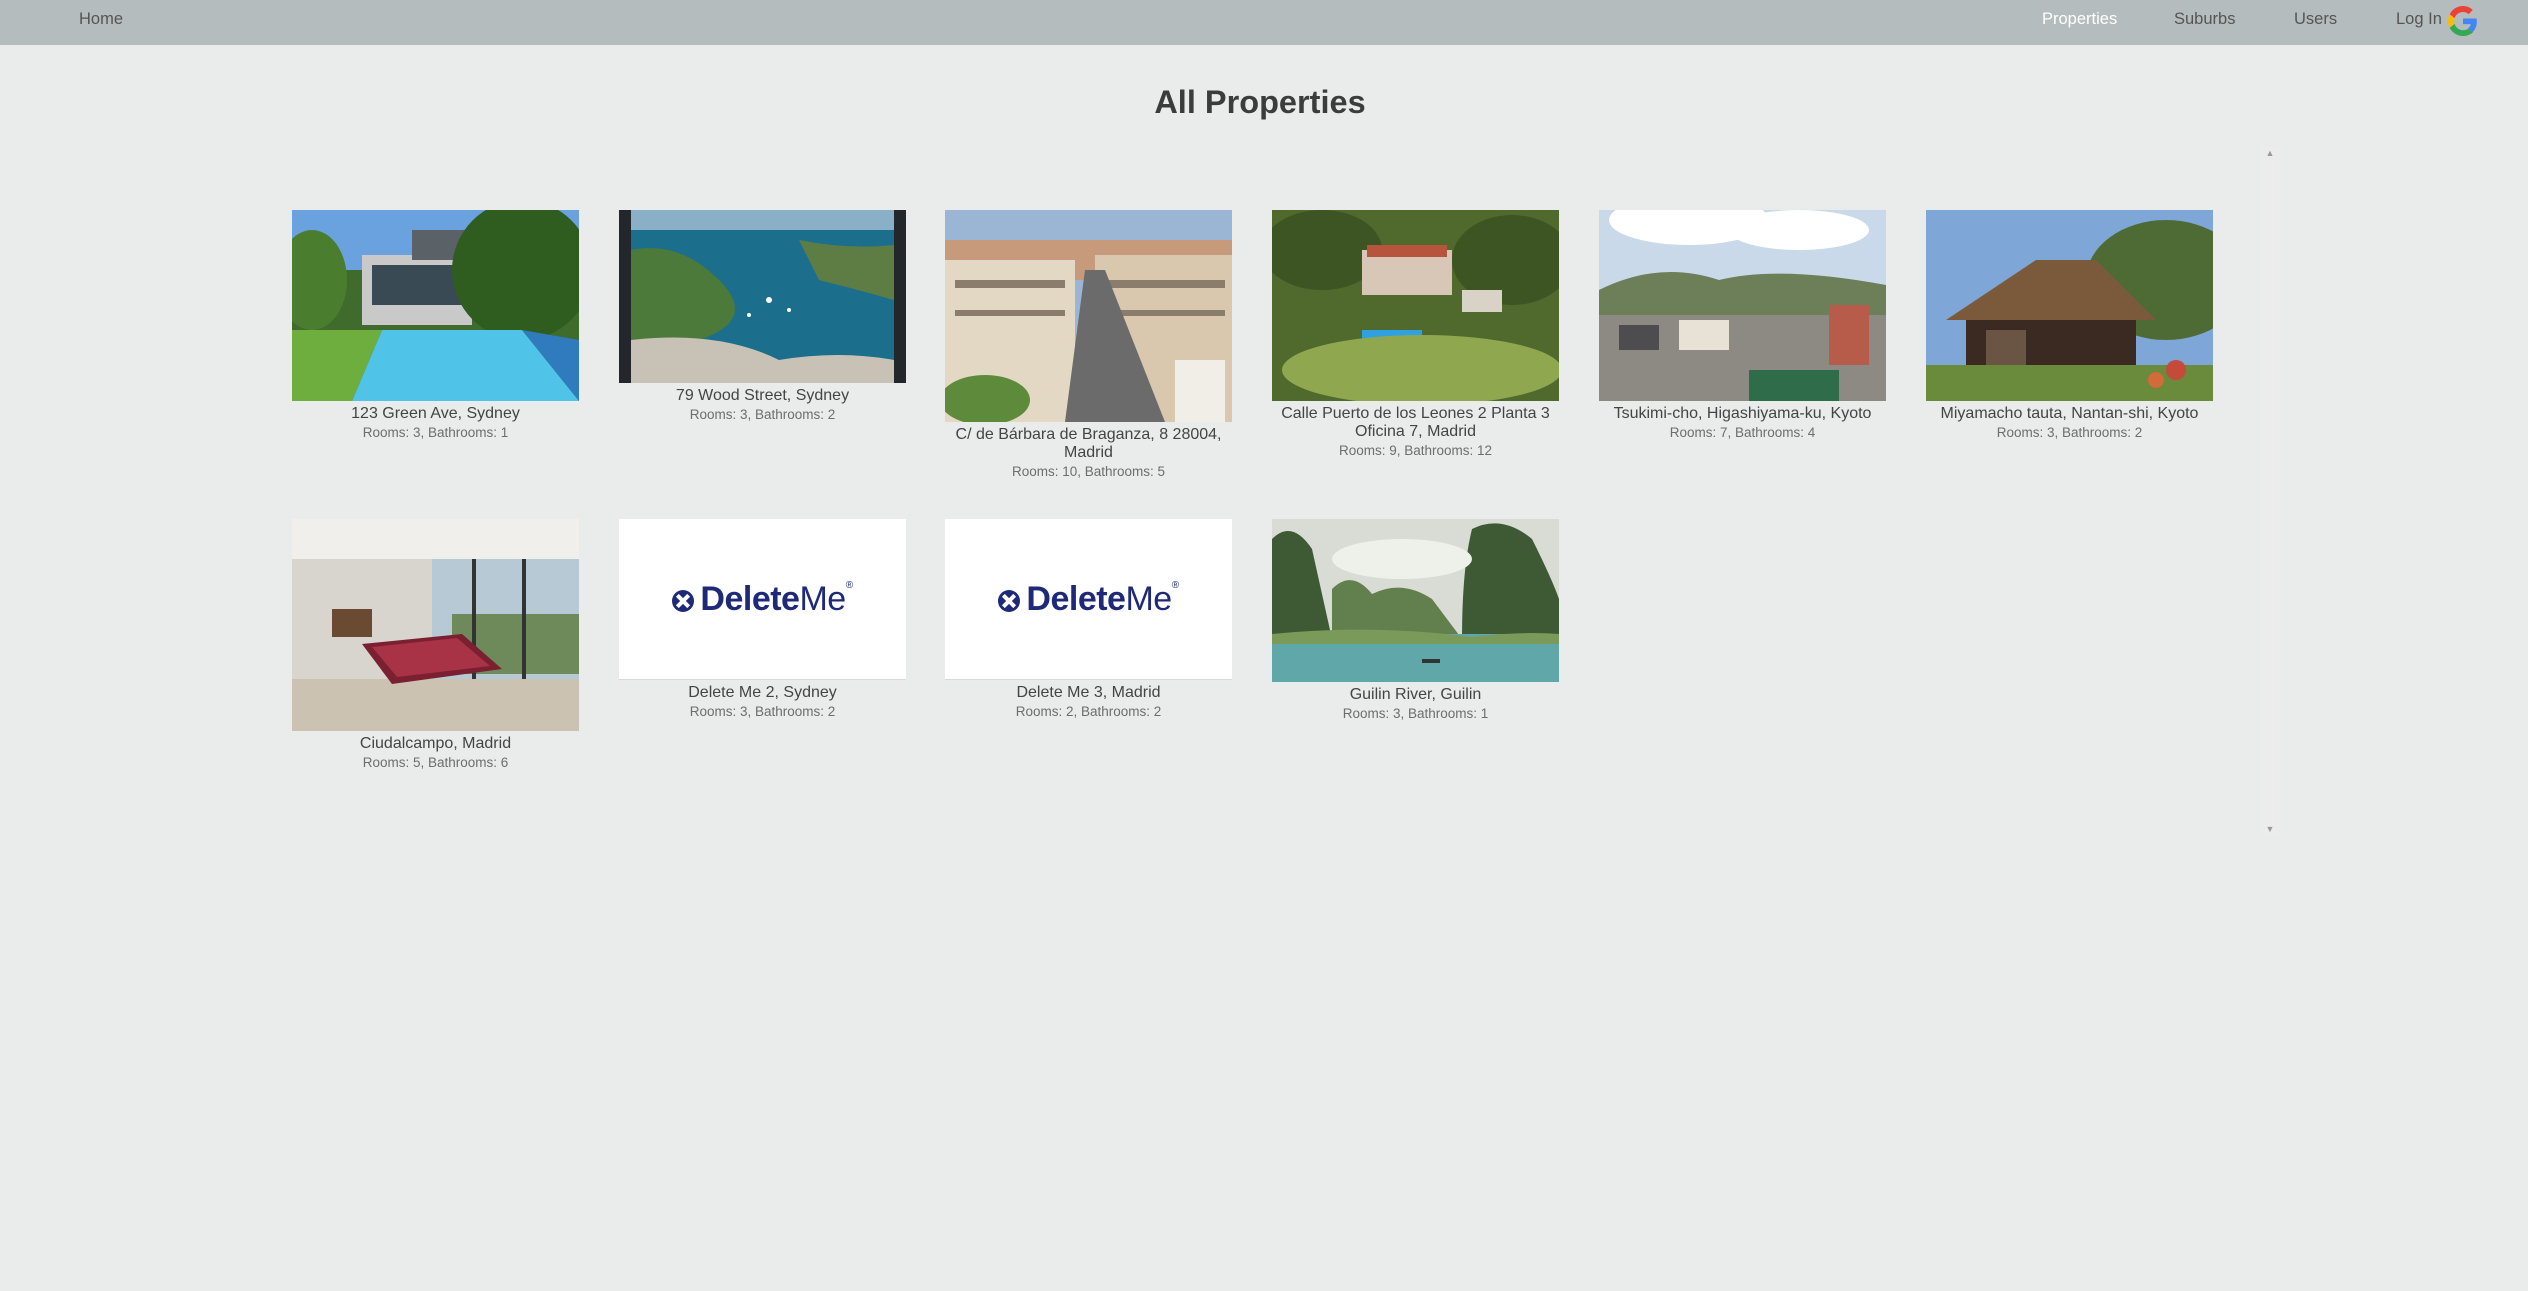 The width and height of the screenshot is (2528, 1291). What do you see at coordinates (2270, 491) in the screenshot?
I see `grid-scrollbar: ▲ ▼` at bounding box center [2270, 491].